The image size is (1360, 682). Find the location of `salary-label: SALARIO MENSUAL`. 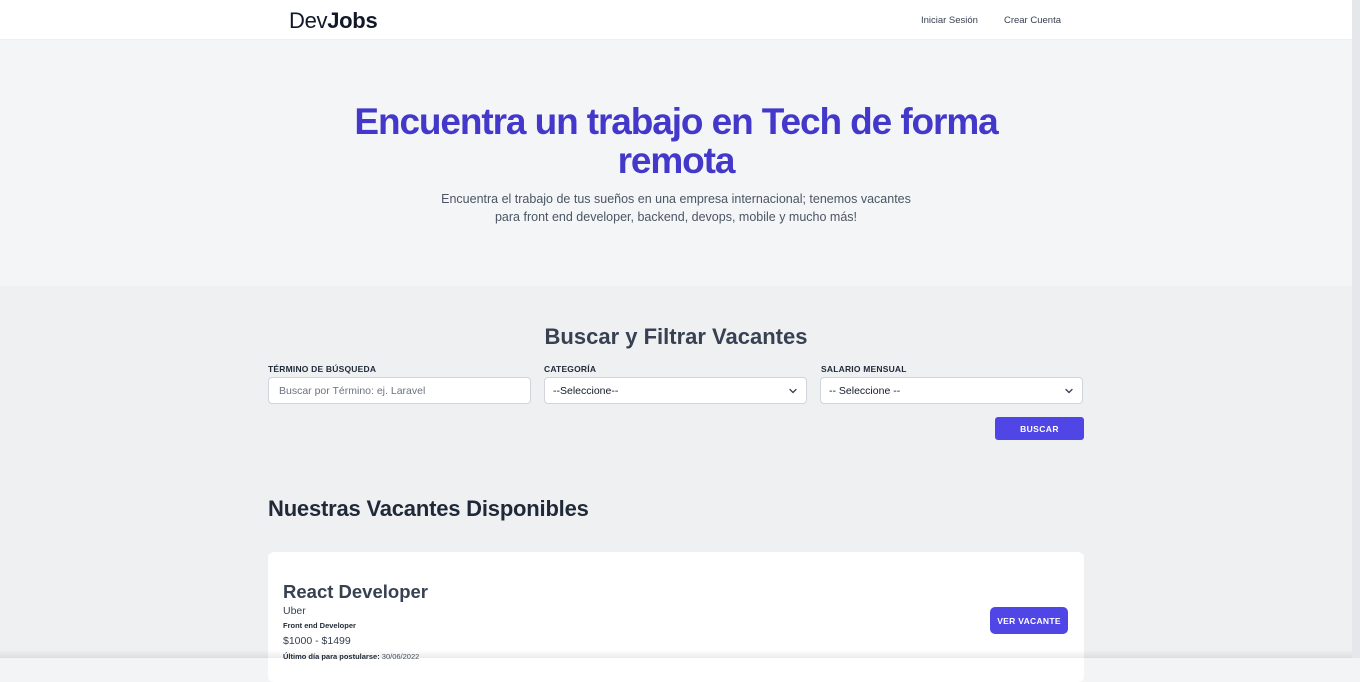

salary-label: SALARIO MENSUAL is located at coordinates (864, 369).